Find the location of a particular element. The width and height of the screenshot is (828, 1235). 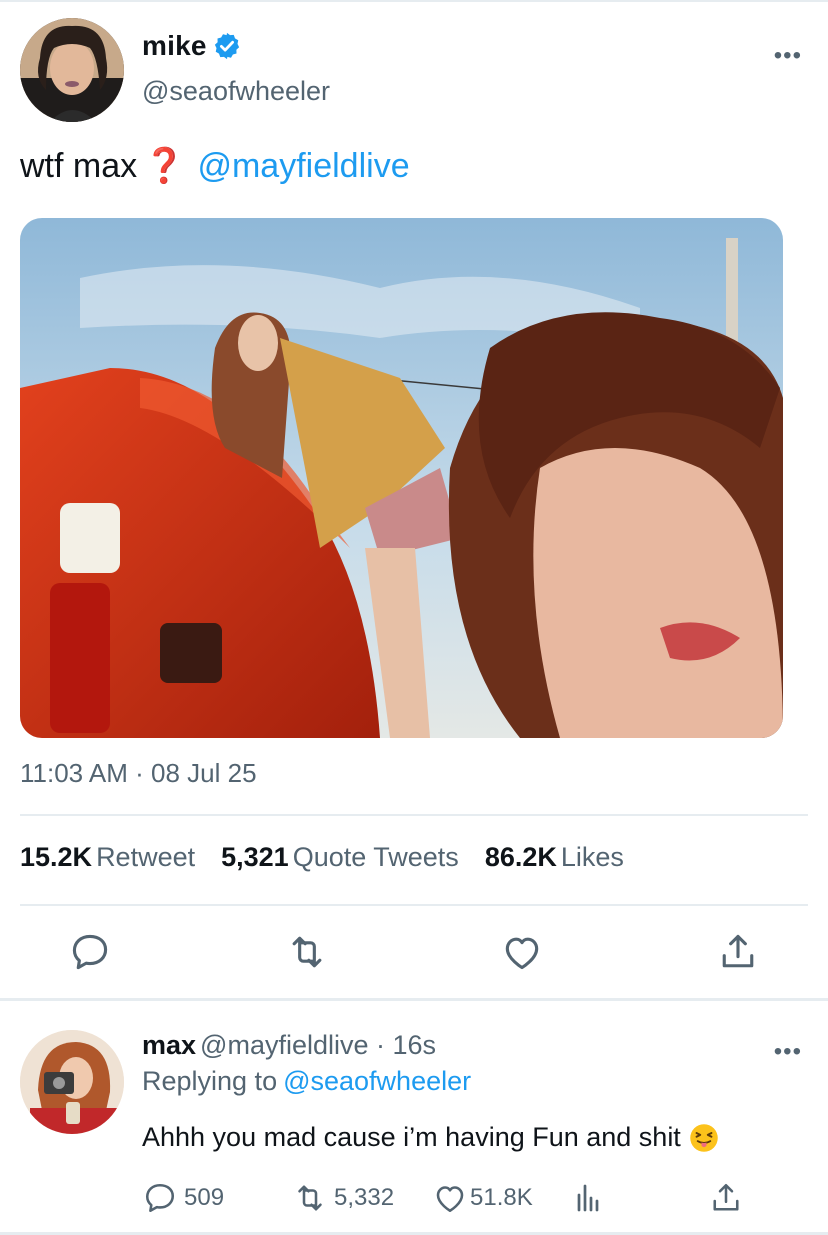

reply-share-button is located at coordinates (726, 1198).